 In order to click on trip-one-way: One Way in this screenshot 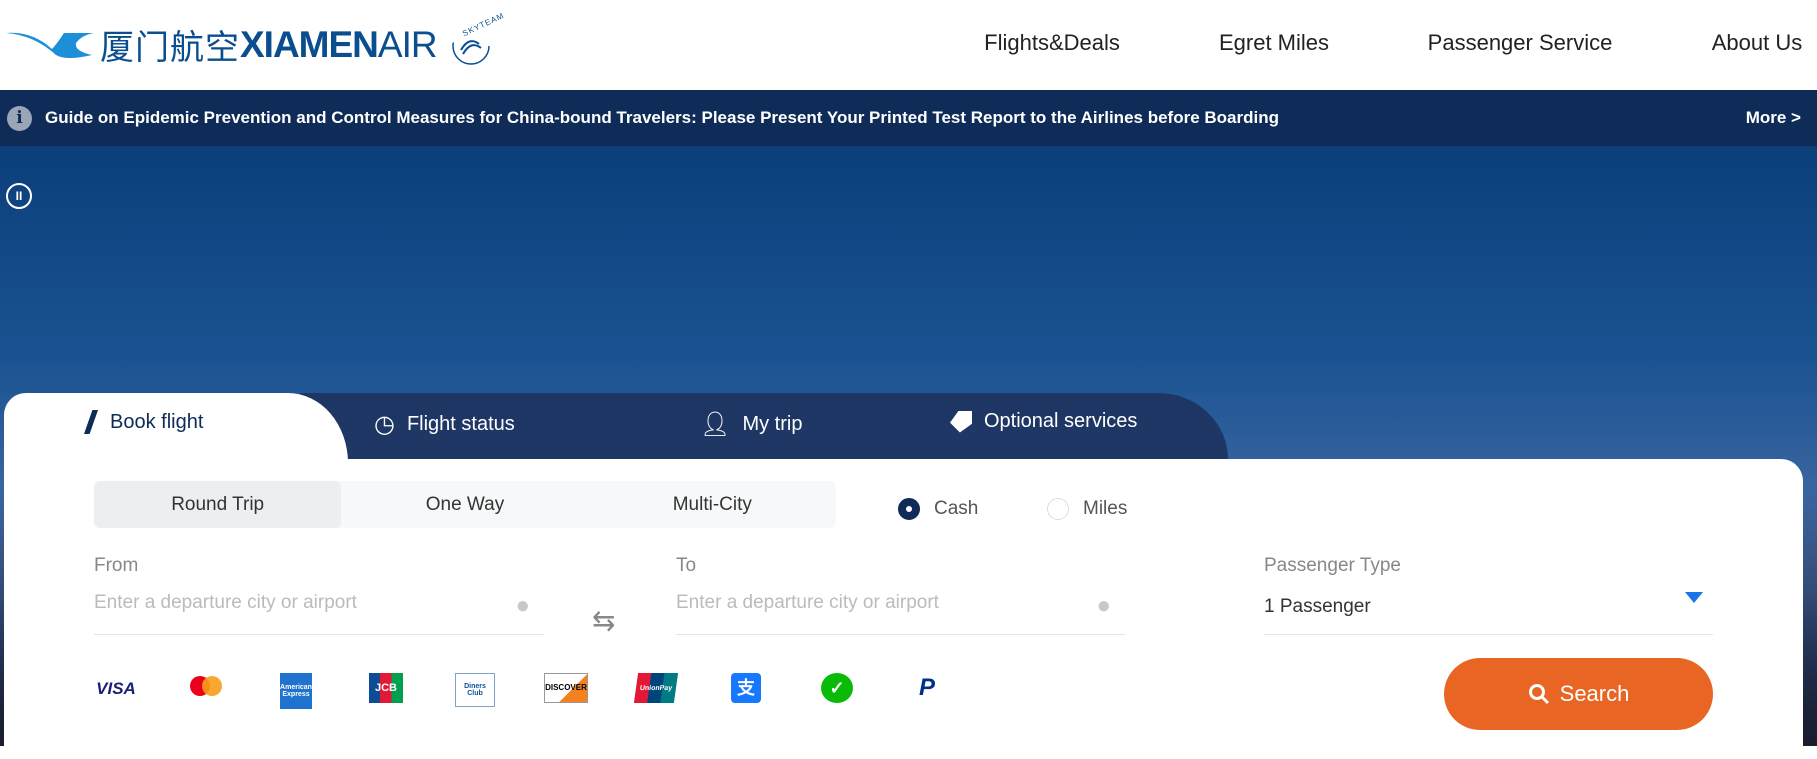, I will do `click(464, 504)`.